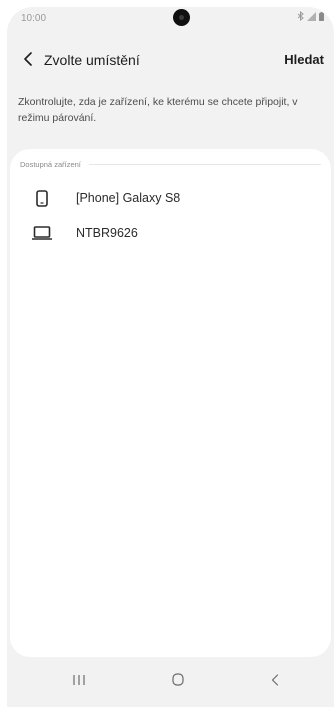 The image size is (335, 707). What do you see at coordinates (42, 233) in the screenshot?
I see `laptop-icon` at bounding box center [42, 233].